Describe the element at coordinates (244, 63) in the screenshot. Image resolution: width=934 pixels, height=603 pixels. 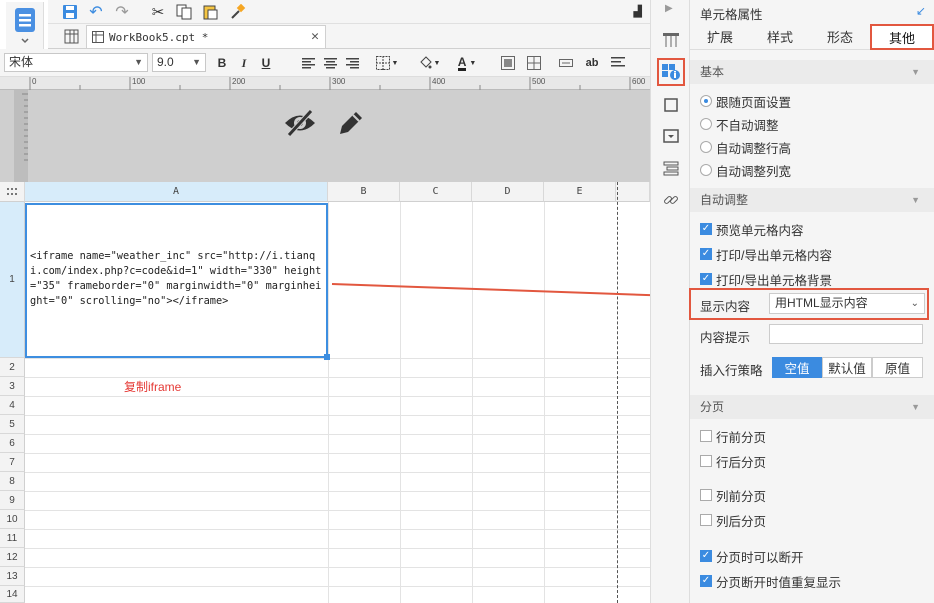
I see `italic-button: I` at that location.